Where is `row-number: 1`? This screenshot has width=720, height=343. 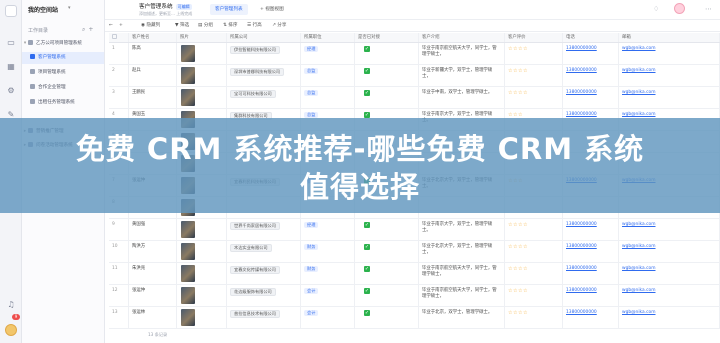
row-number: 1 is located at coordinates (119, 53).